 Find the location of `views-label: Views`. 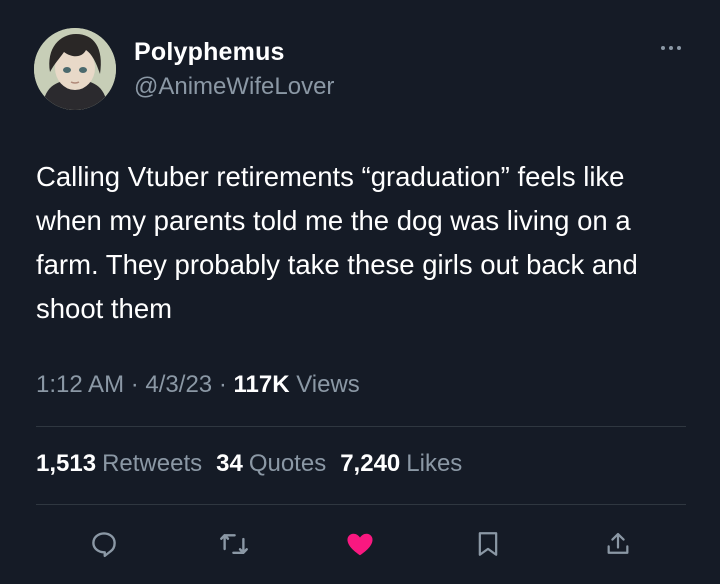

views-label: Views is located at coordinates (328, 384).